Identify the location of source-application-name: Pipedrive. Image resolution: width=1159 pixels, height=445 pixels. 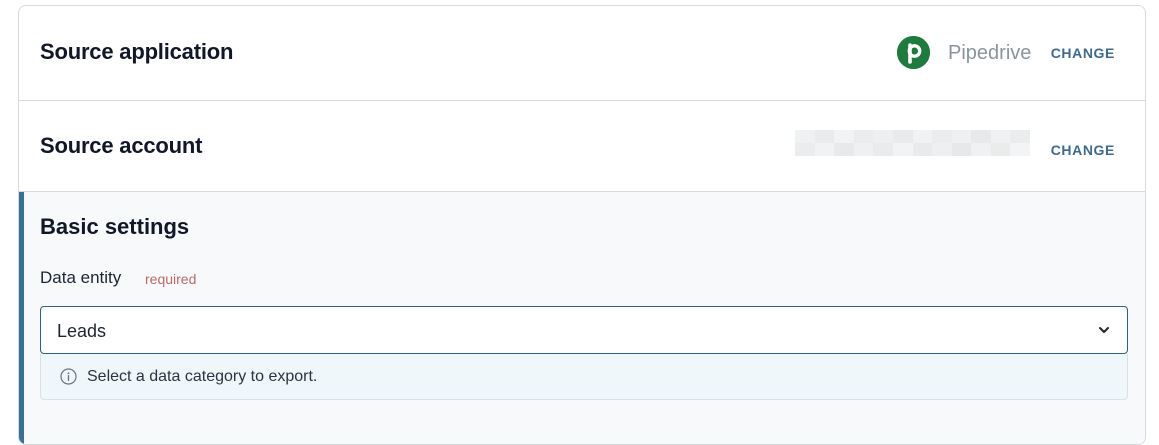
(990, 53).